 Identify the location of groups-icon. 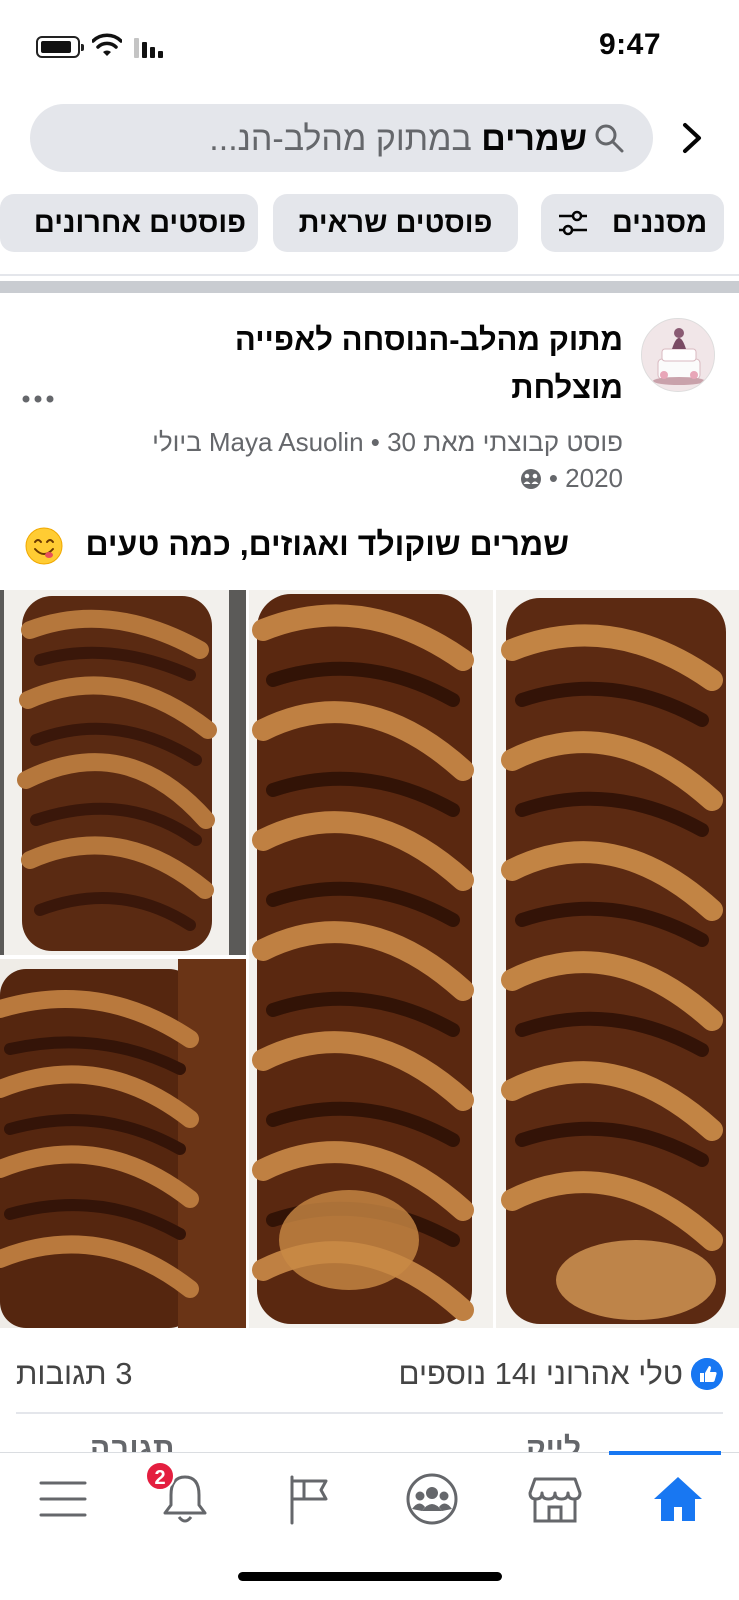
(432, 1499).